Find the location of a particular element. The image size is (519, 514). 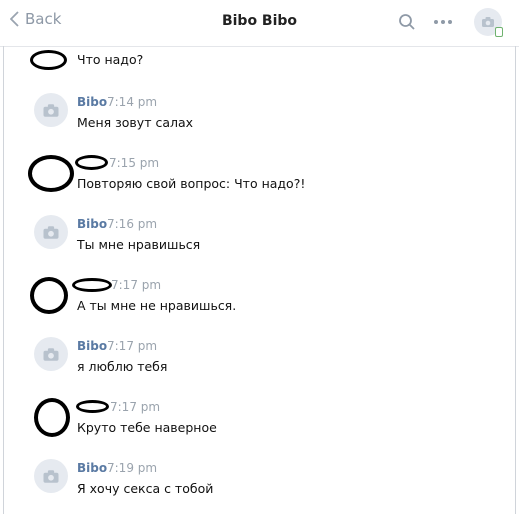

message-item: 7:17 pm Круто тебе наверное is located at coordinates (259, 424).